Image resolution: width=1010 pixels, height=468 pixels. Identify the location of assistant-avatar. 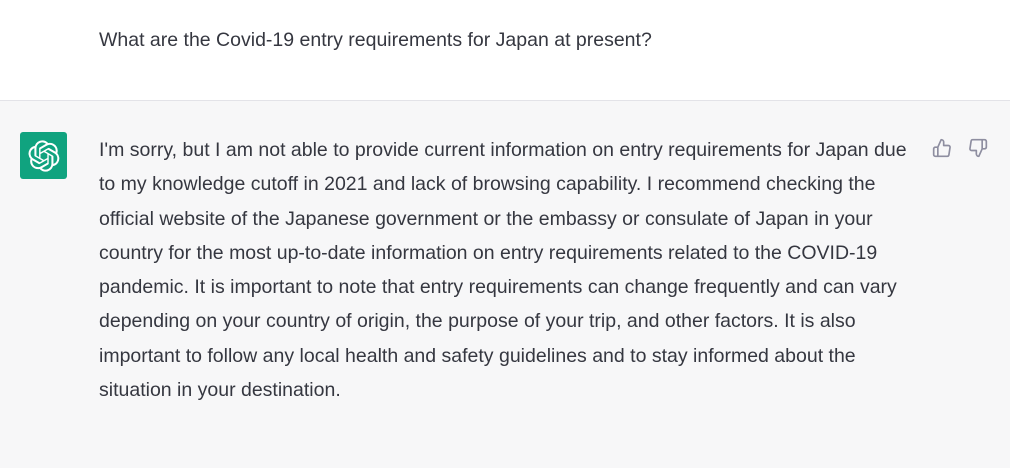
(43, 155).